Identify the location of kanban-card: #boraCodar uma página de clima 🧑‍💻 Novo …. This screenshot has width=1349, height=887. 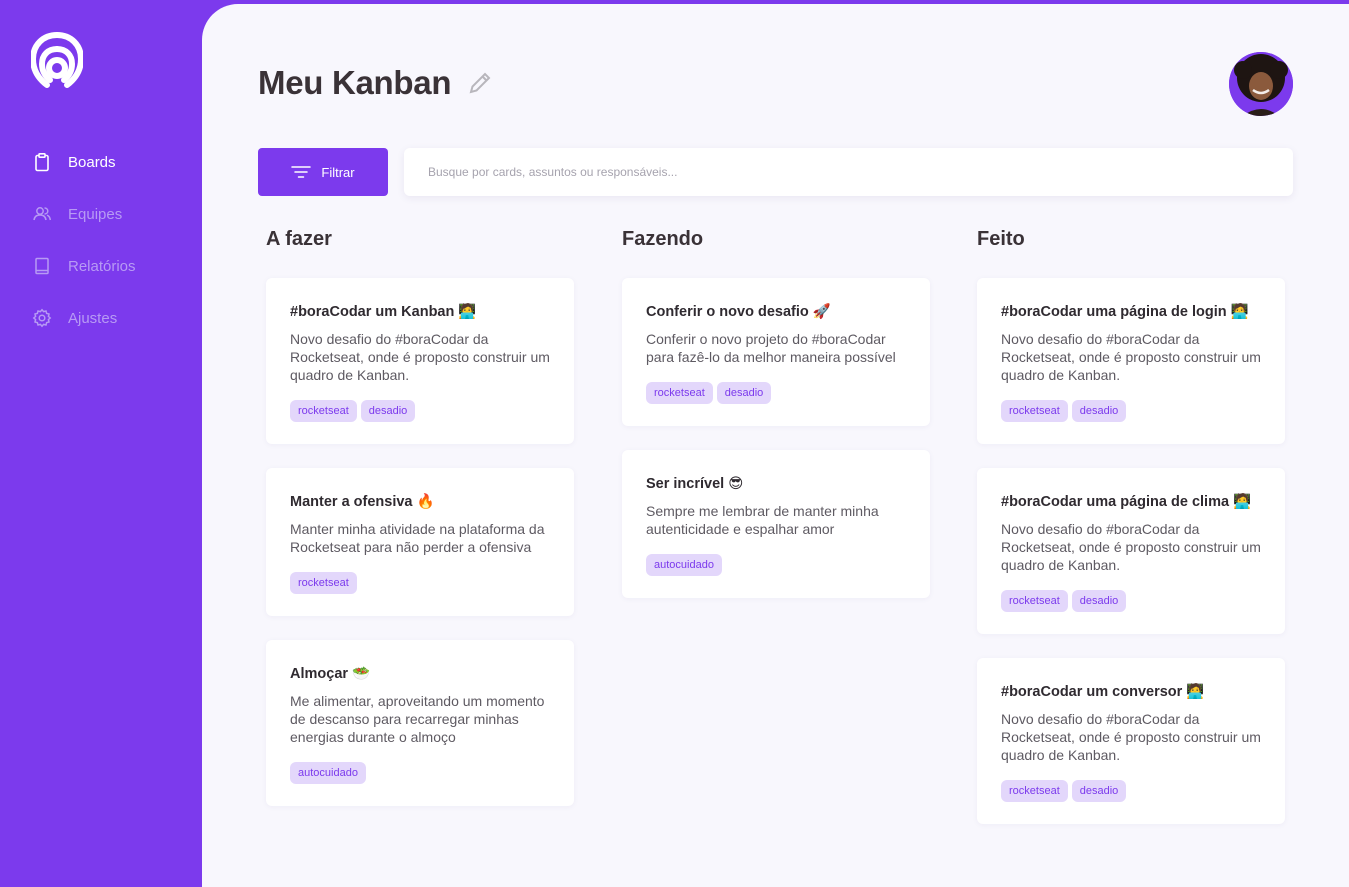
(1131, 551).